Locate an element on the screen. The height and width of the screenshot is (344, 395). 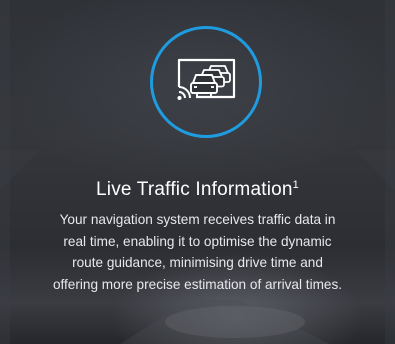
footnote-marker: 1 is located at coordinates (295, 185).